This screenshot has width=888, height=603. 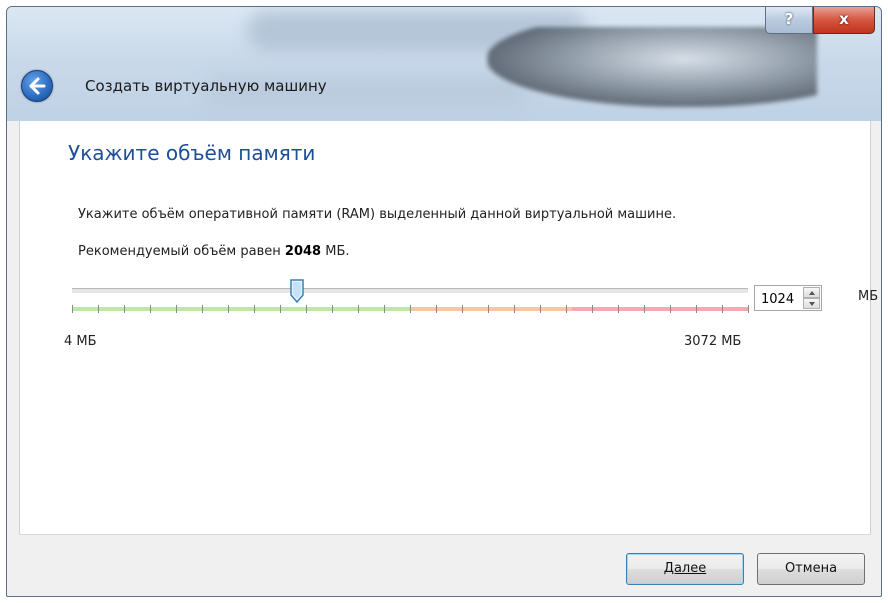 I want to click on slider-max-label: 3072 МБ, so click(x=713, y=341).